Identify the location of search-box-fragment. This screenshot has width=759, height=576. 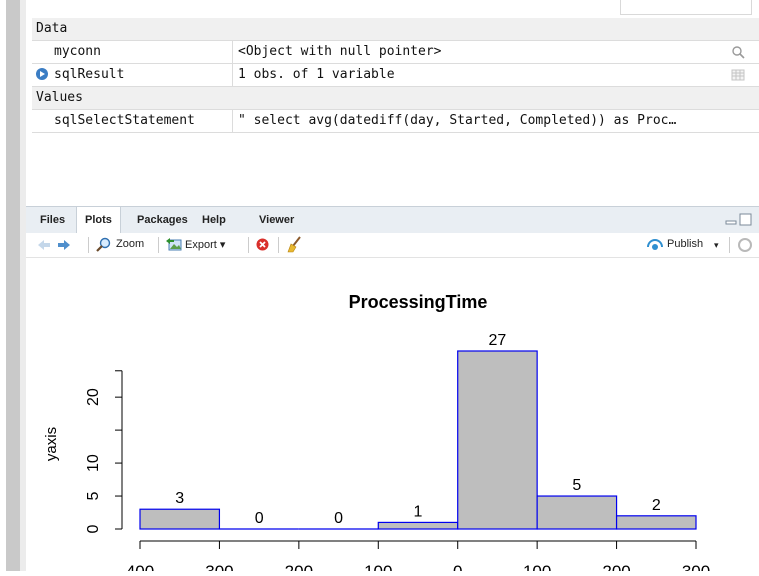
(686, 7).